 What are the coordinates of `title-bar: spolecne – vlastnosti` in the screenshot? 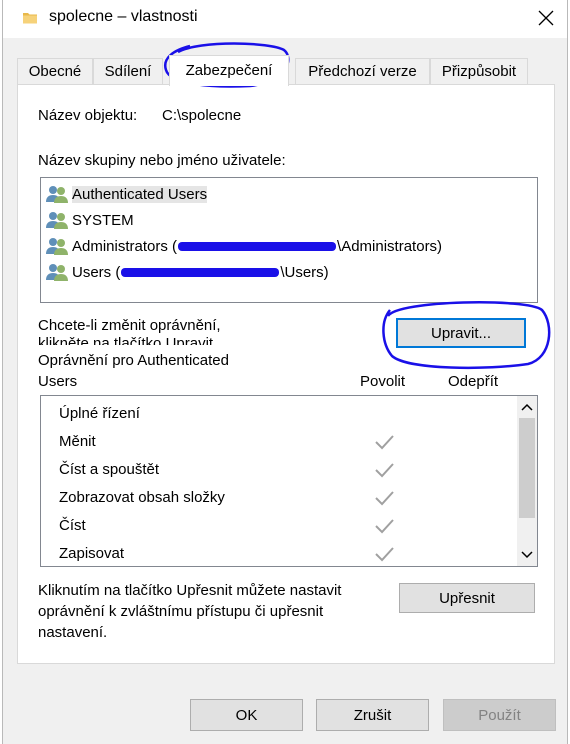 It's located at (285, 19).